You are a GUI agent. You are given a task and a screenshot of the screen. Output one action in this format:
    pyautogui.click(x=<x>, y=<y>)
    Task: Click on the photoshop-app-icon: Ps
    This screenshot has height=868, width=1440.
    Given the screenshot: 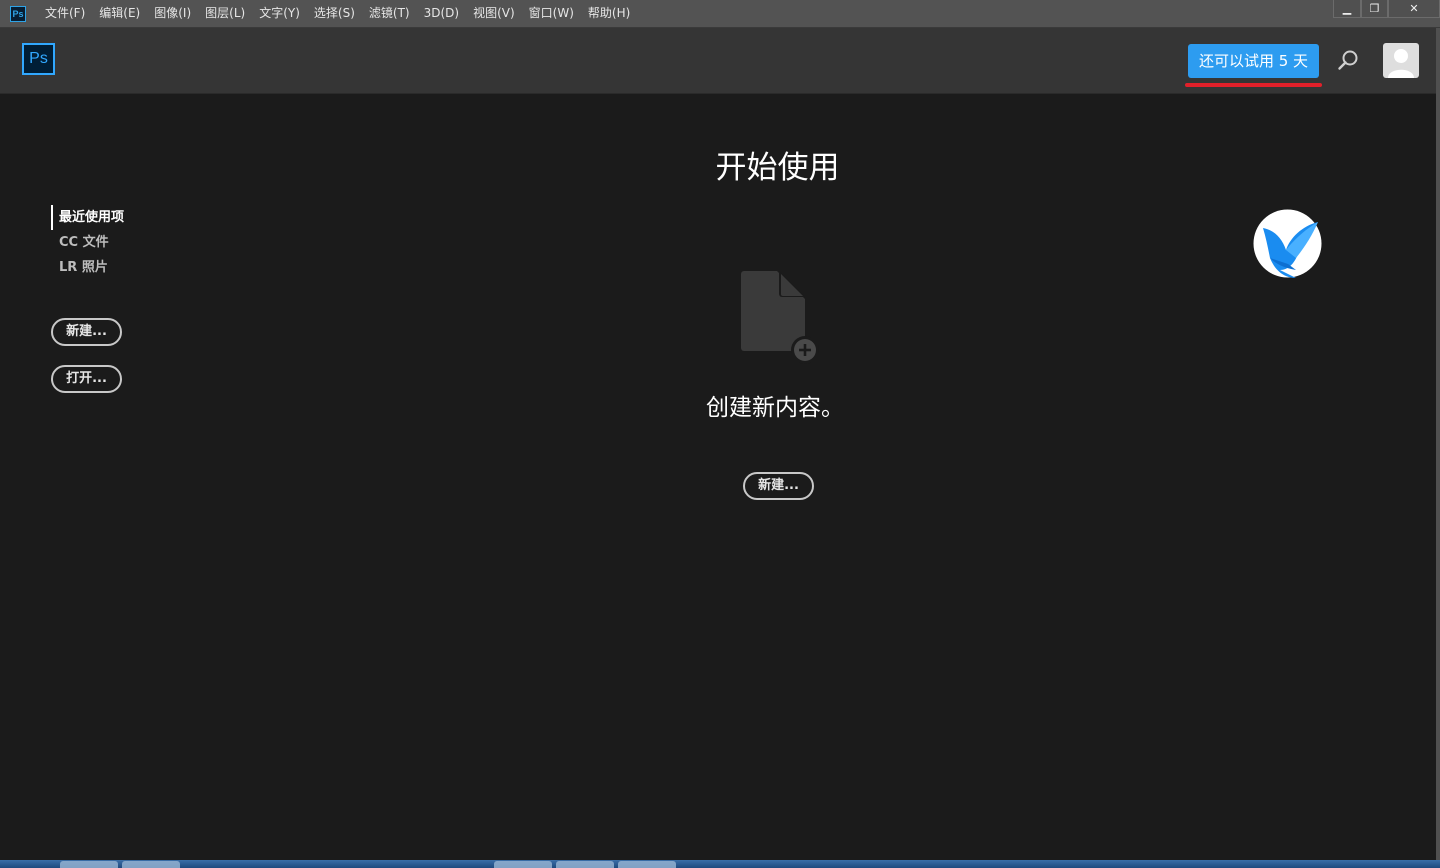 What is the action you would take?
    pyautogui.click(x=18, y=13)
    